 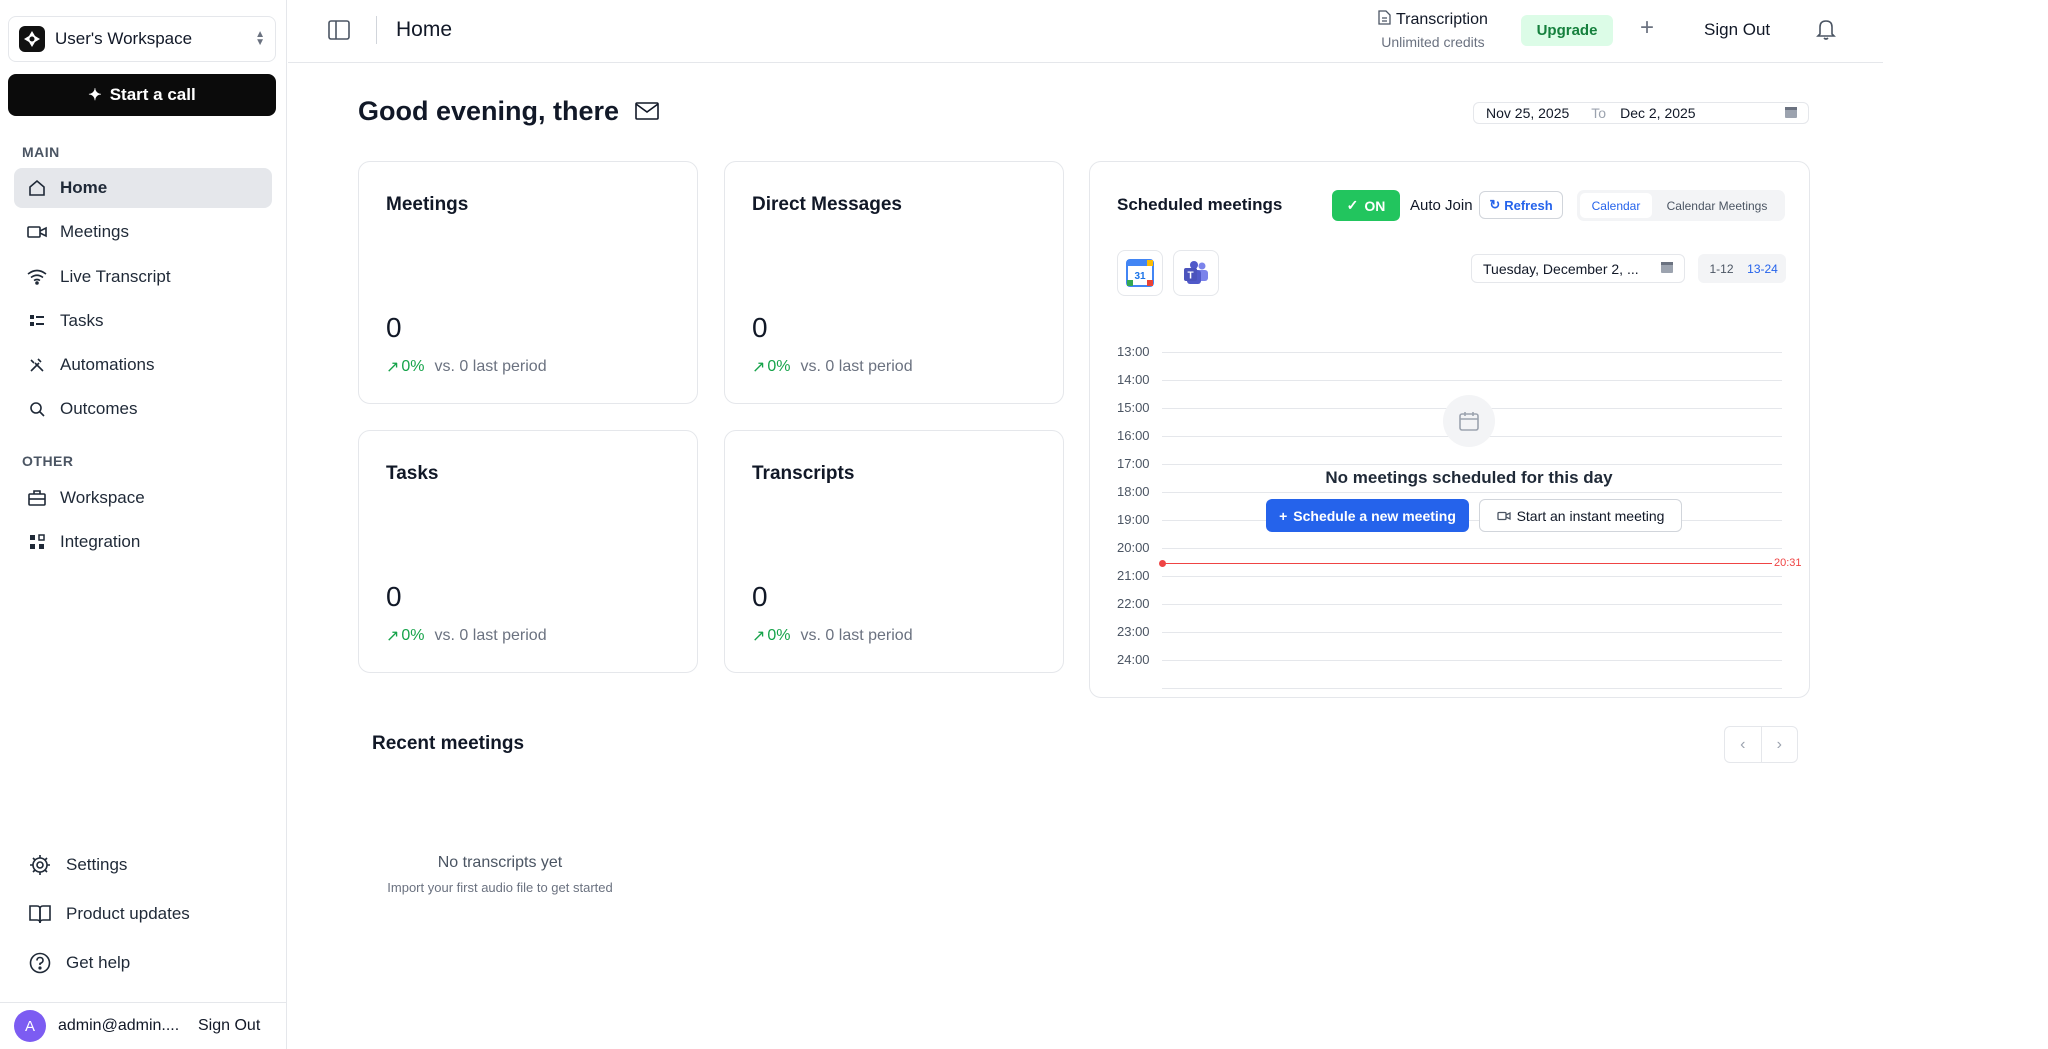 What do you see at coordinates (1367, 515) in the screenshot?
I see `schedule-new-meeting-button: + Schedule a new meeting` at bounding box center [1367, 515].